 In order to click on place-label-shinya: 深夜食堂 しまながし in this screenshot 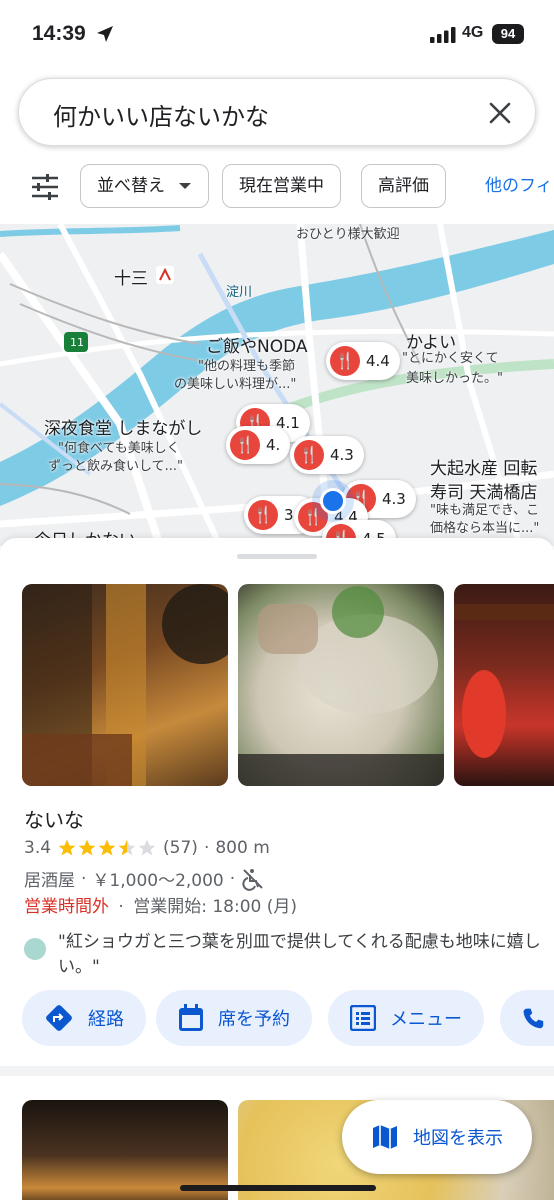, I will do `click(123, 429)`.